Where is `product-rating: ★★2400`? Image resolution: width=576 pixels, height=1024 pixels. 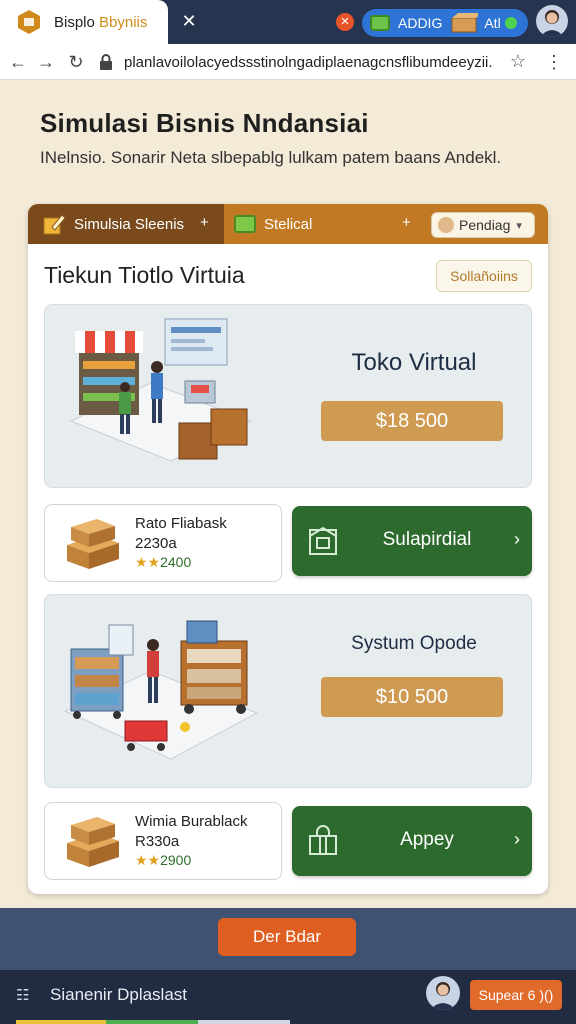 product-rating: ★★2400 is located at coordinates (163, 562).